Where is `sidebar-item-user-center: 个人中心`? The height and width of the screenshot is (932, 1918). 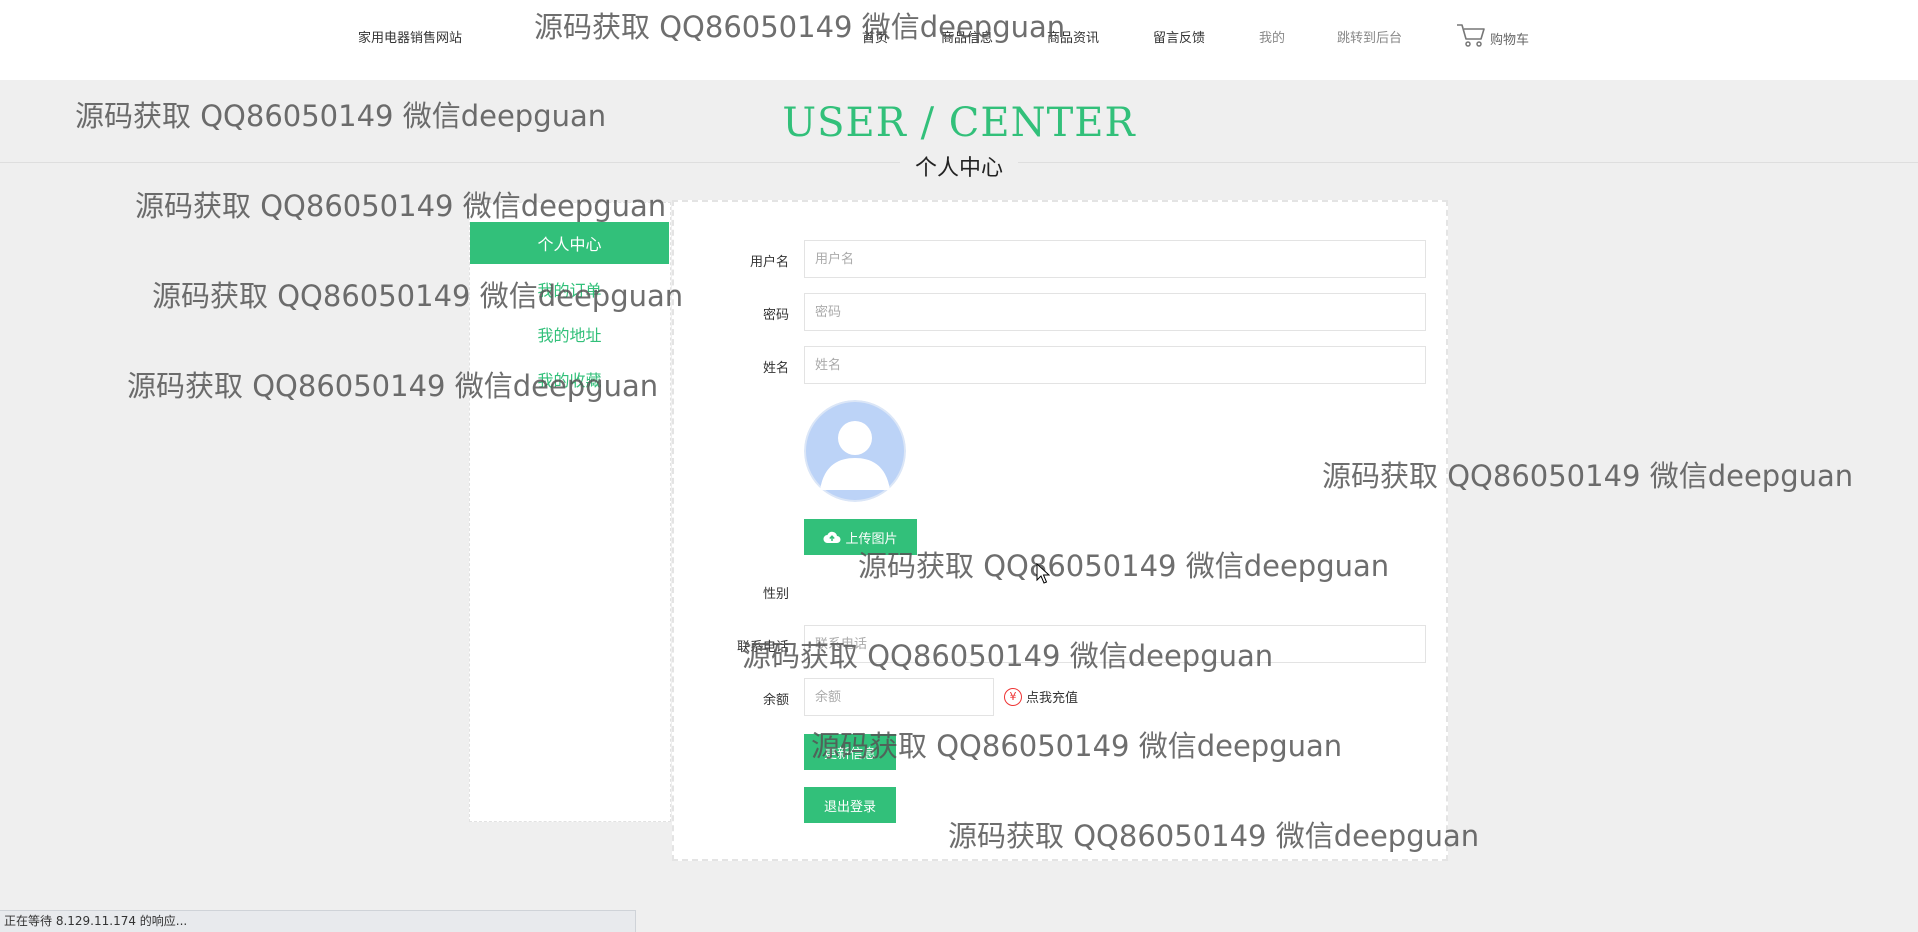
sidebar-item-user-center: 个人中心 is located at coordinates (569, 243).